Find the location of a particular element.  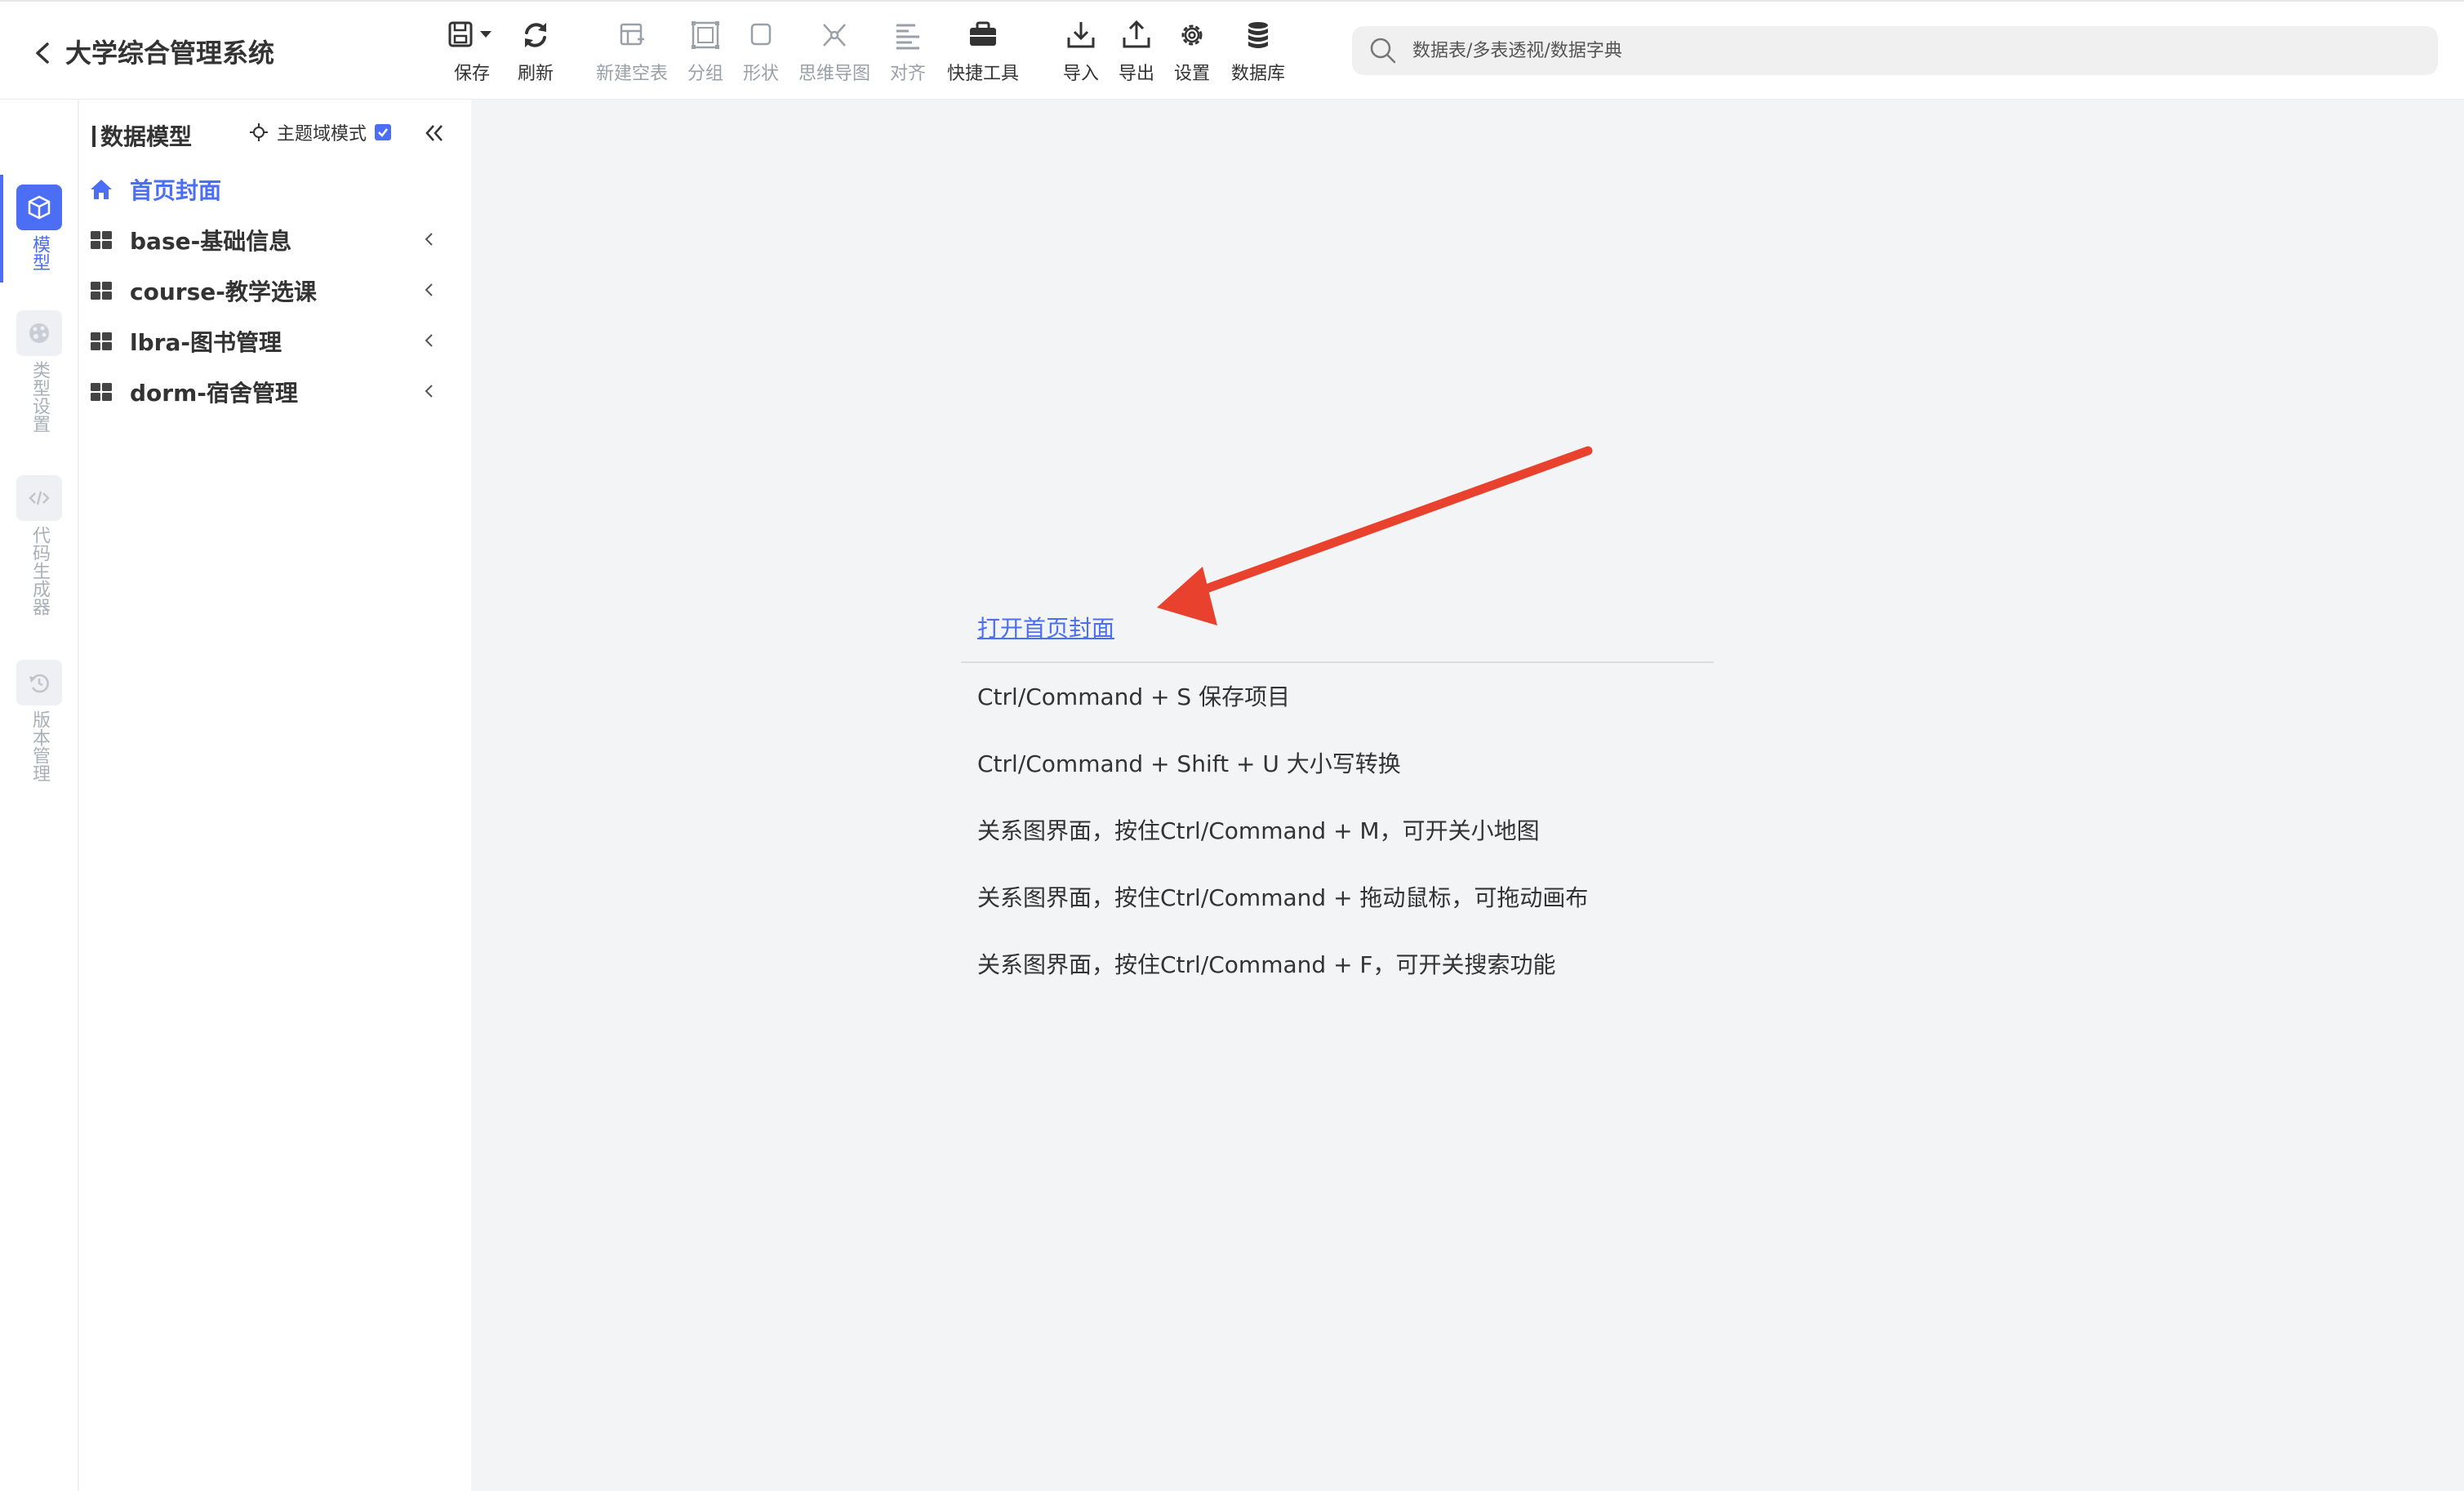

save-label: 保存 is located at coordinates (471, 74).